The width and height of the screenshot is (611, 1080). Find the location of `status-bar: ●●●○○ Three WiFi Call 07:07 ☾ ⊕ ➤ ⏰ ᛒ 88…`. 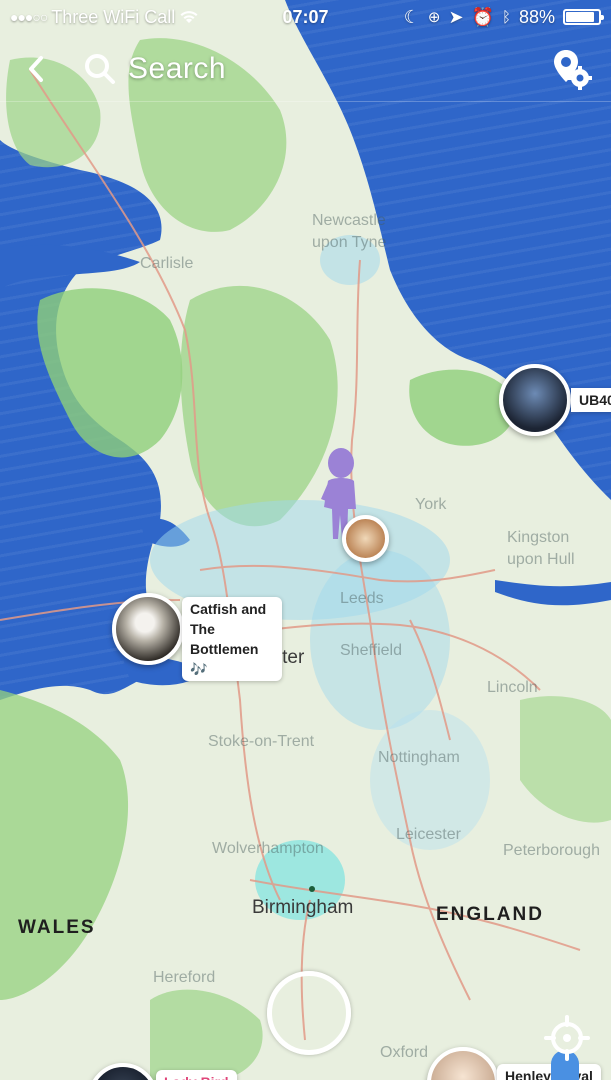

status-bar: ●●●○○ Three WiFi Call 07:07 ☾ ⊕ ➤ ⏰ ᛒ 88… is located at coordinates (305, 17).